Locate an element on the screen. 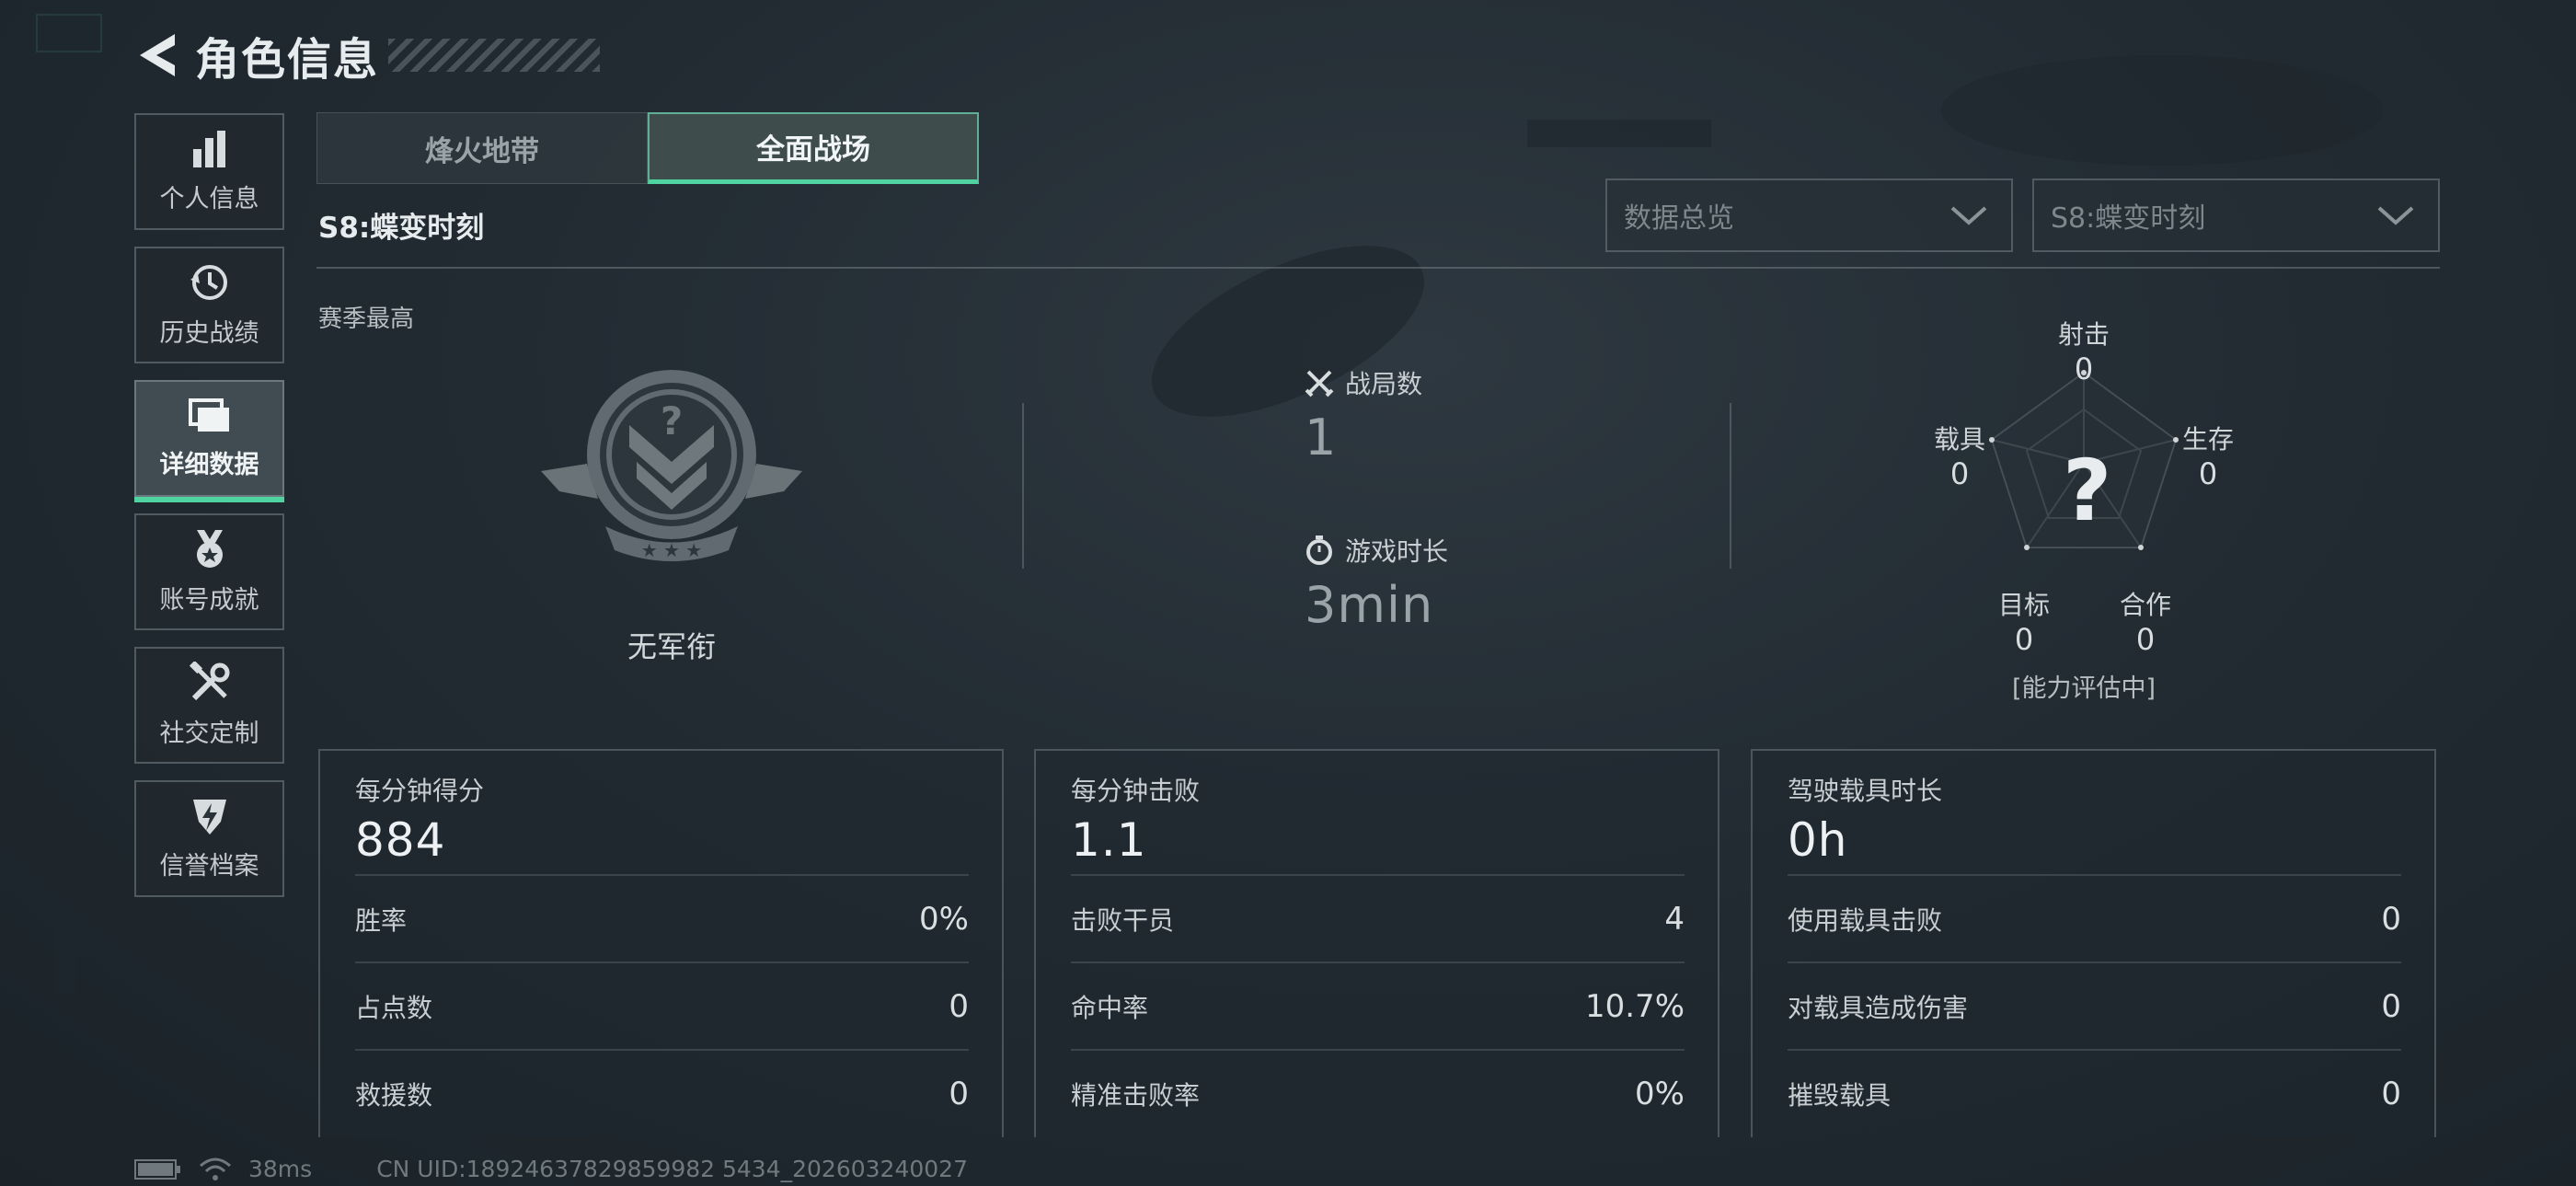 The image size is (2576, 1186). bar-chart-icon is located at coordinates (208, 149).